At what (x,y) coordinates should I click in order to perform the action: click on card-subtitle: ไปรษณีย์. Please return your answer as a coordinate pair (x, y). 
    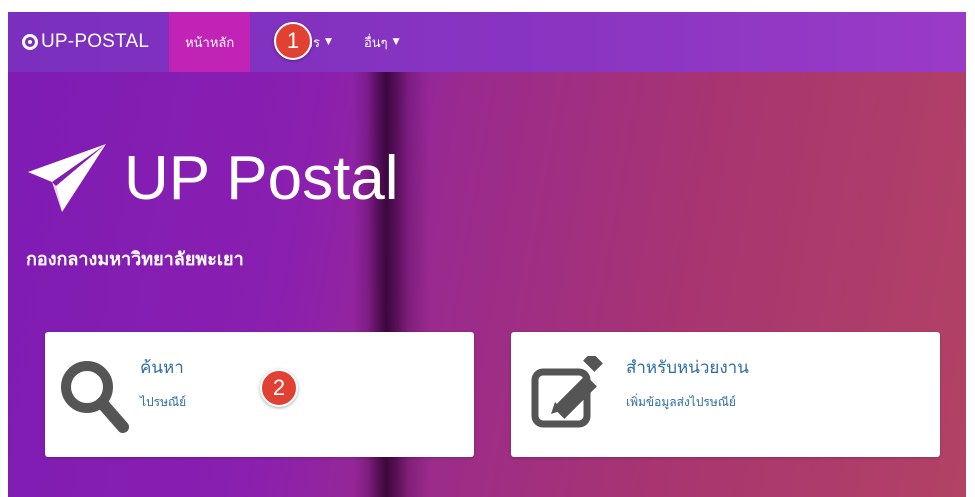
    Looking at the image, I should click on (163, 402).